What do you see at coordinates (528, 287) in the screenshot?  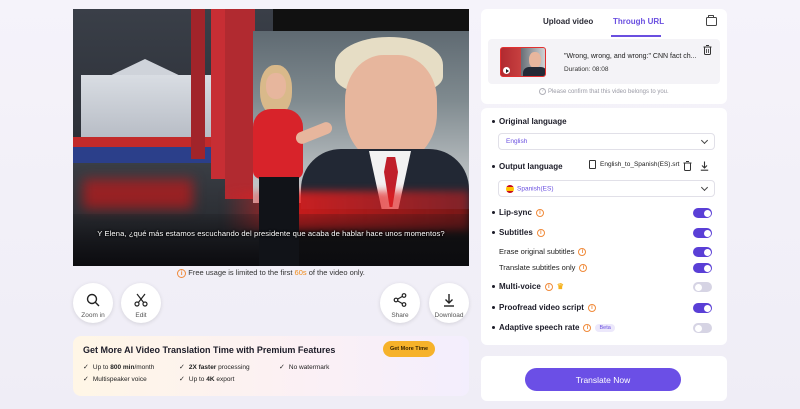 I see `multi-voice-label: Multi-voice i ♛` at bounding box center [528, 287].